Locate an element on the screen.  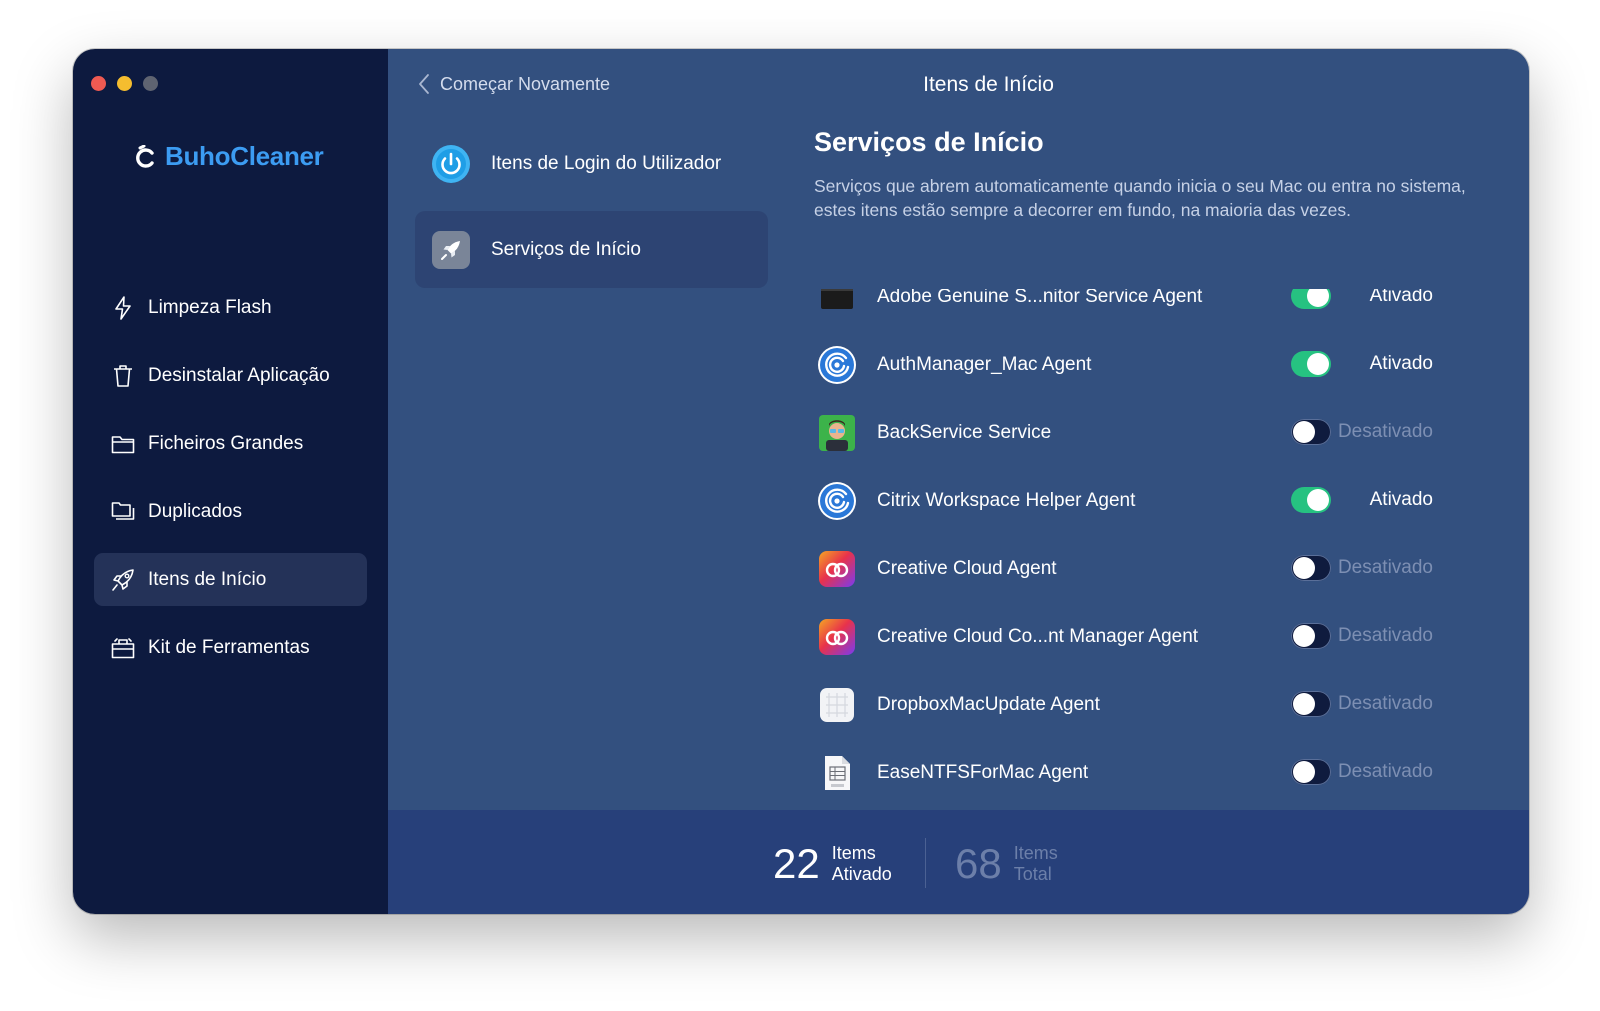
total-label-line1: Items is located at coordinates (1035, 853).